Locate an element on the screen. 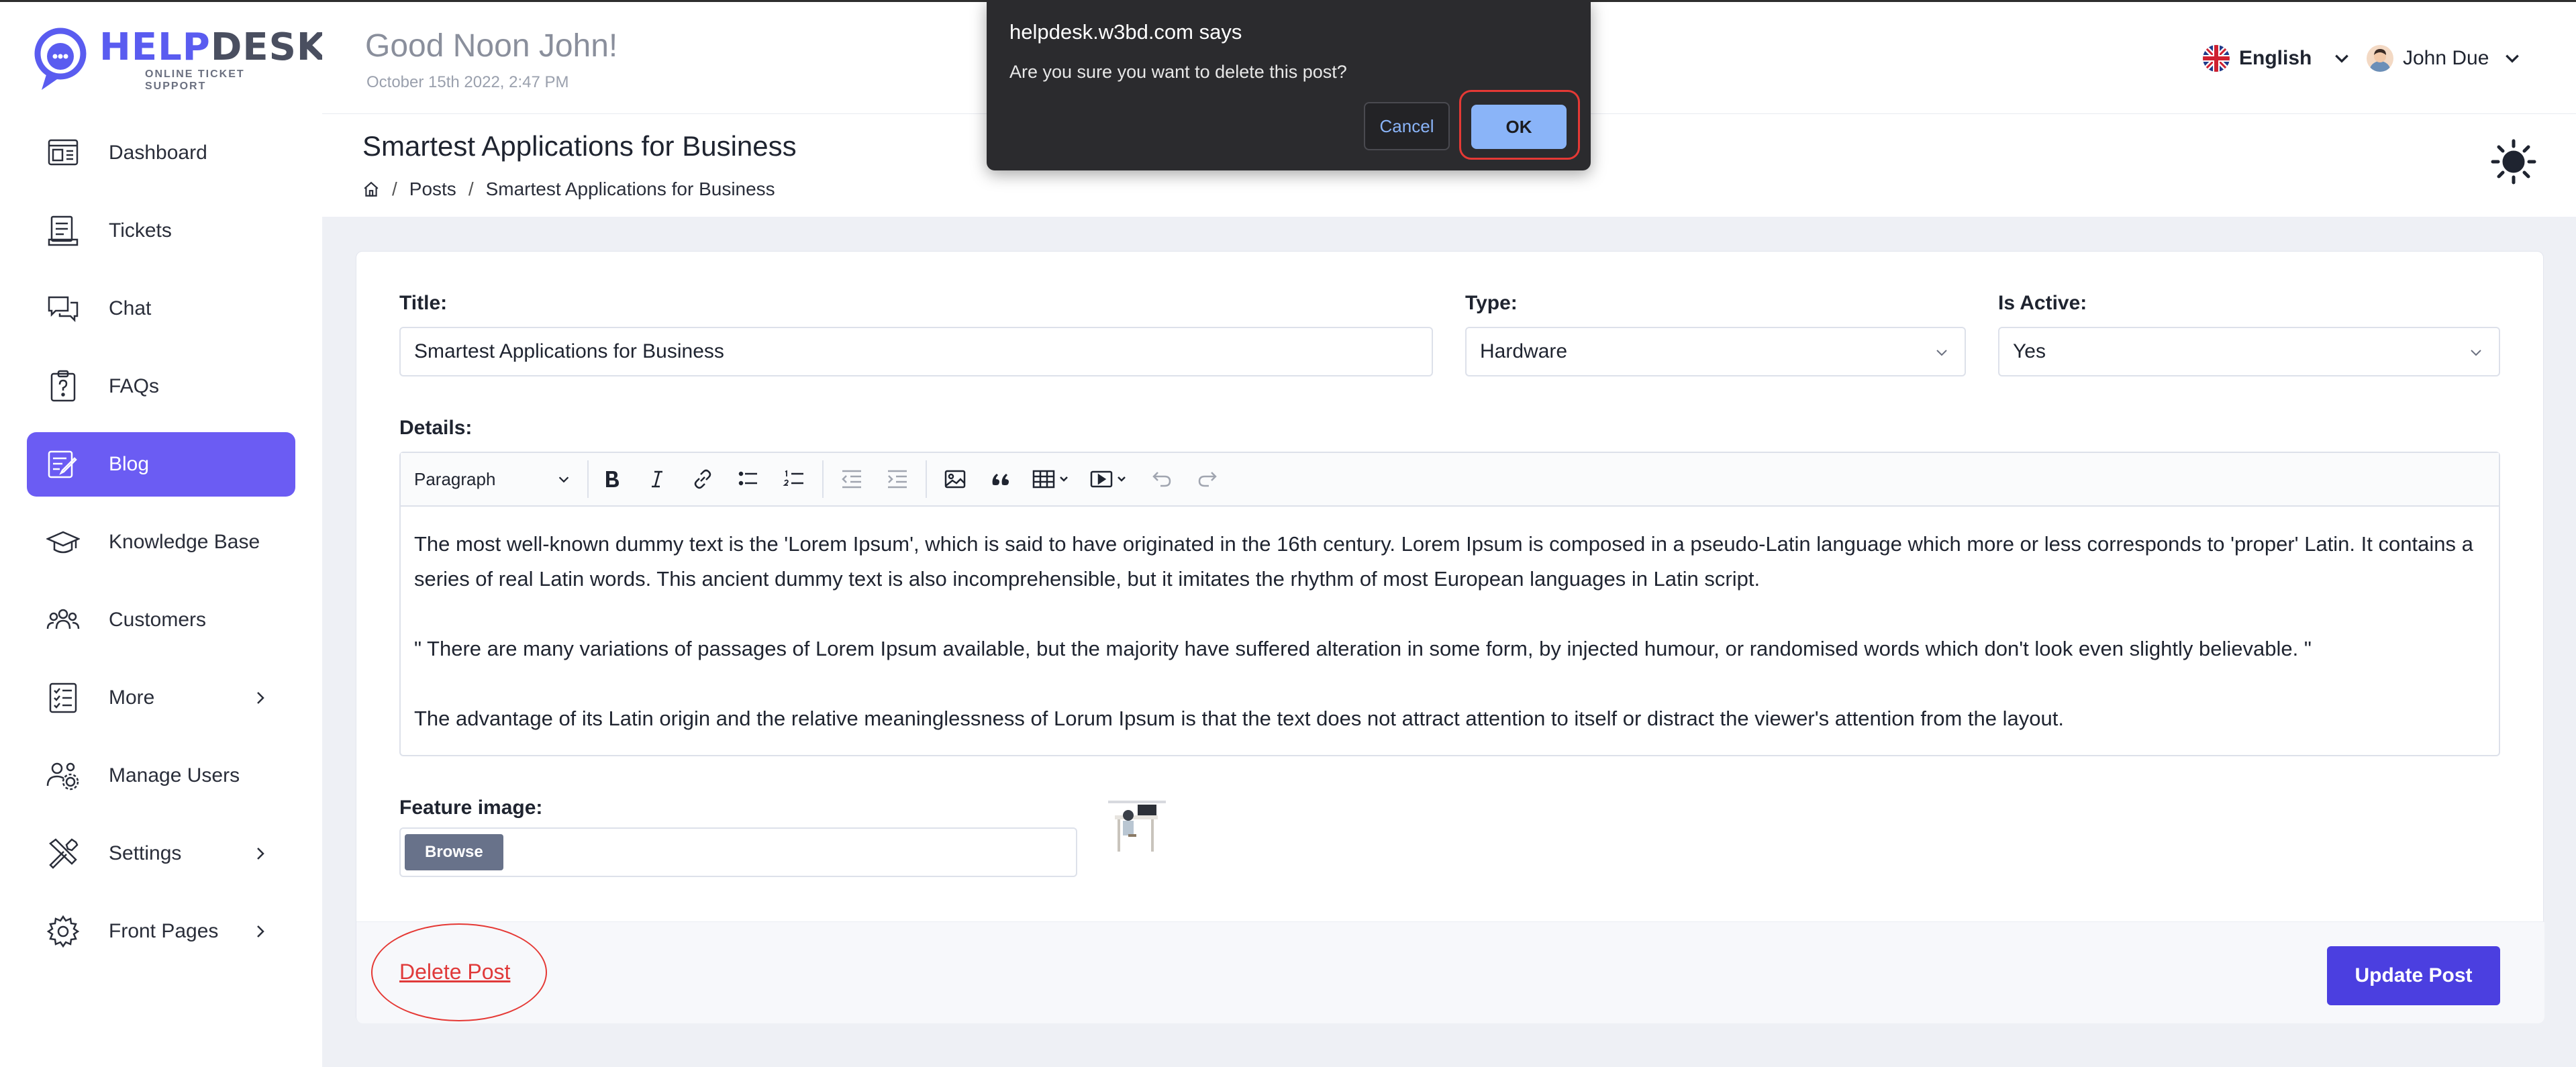 Image resolution: width=2576 pixels, height=1067 pixels. sidebar-item-blog: Blog is located at coordinates (161, 464).